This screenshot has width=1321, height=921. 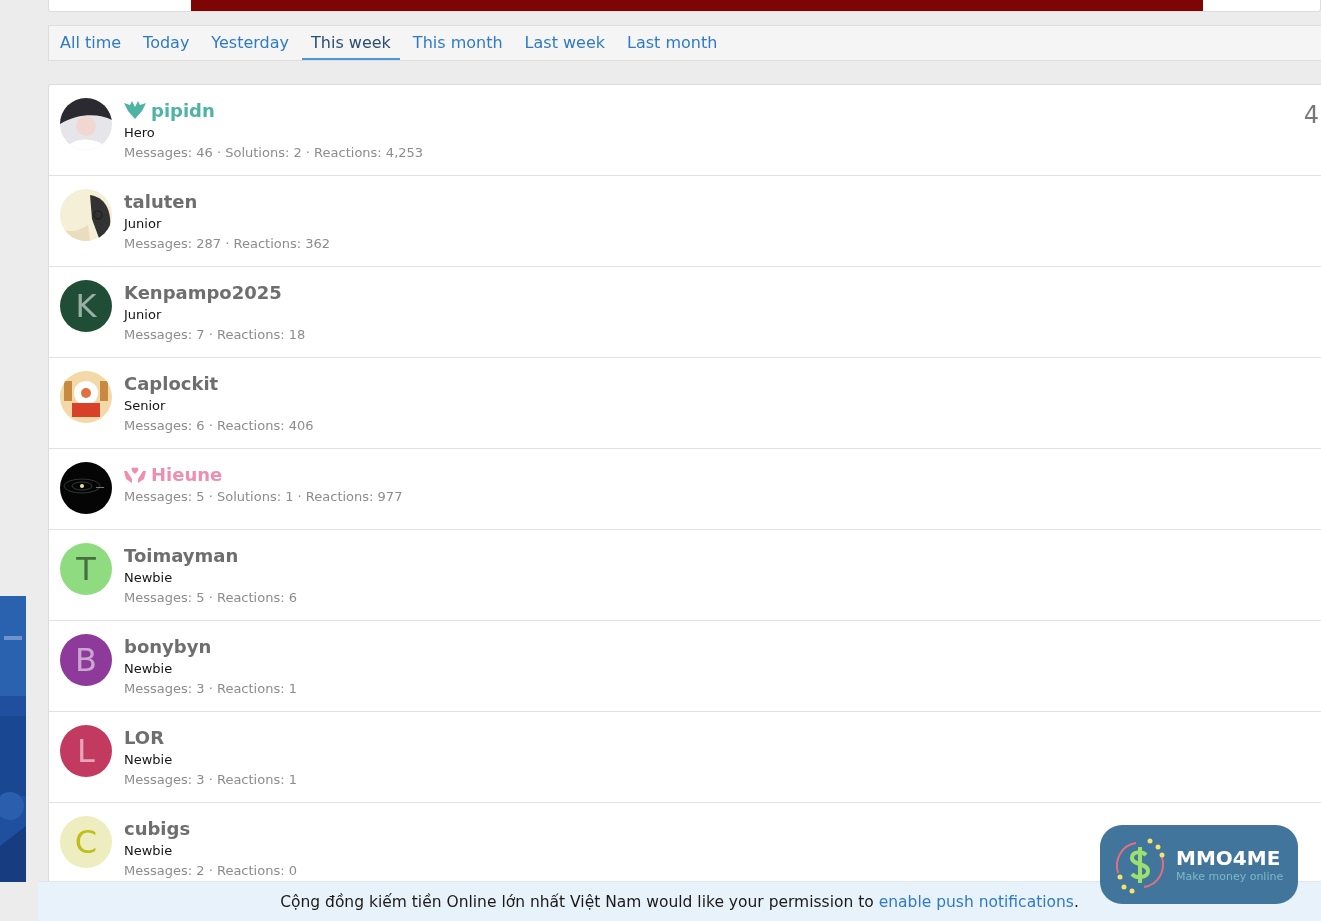 I want to click on avatar: B, so click(x=86, y=660).